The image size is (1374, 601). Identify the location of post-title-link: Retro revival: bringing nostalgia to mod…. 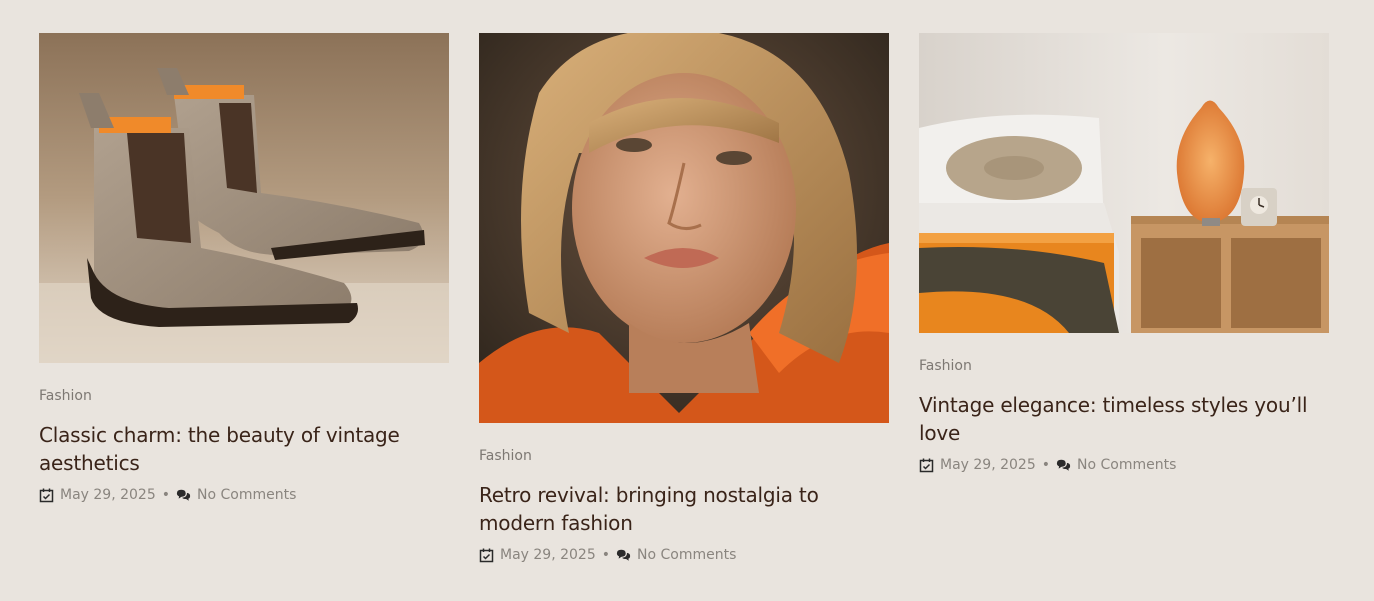
(684, 509).